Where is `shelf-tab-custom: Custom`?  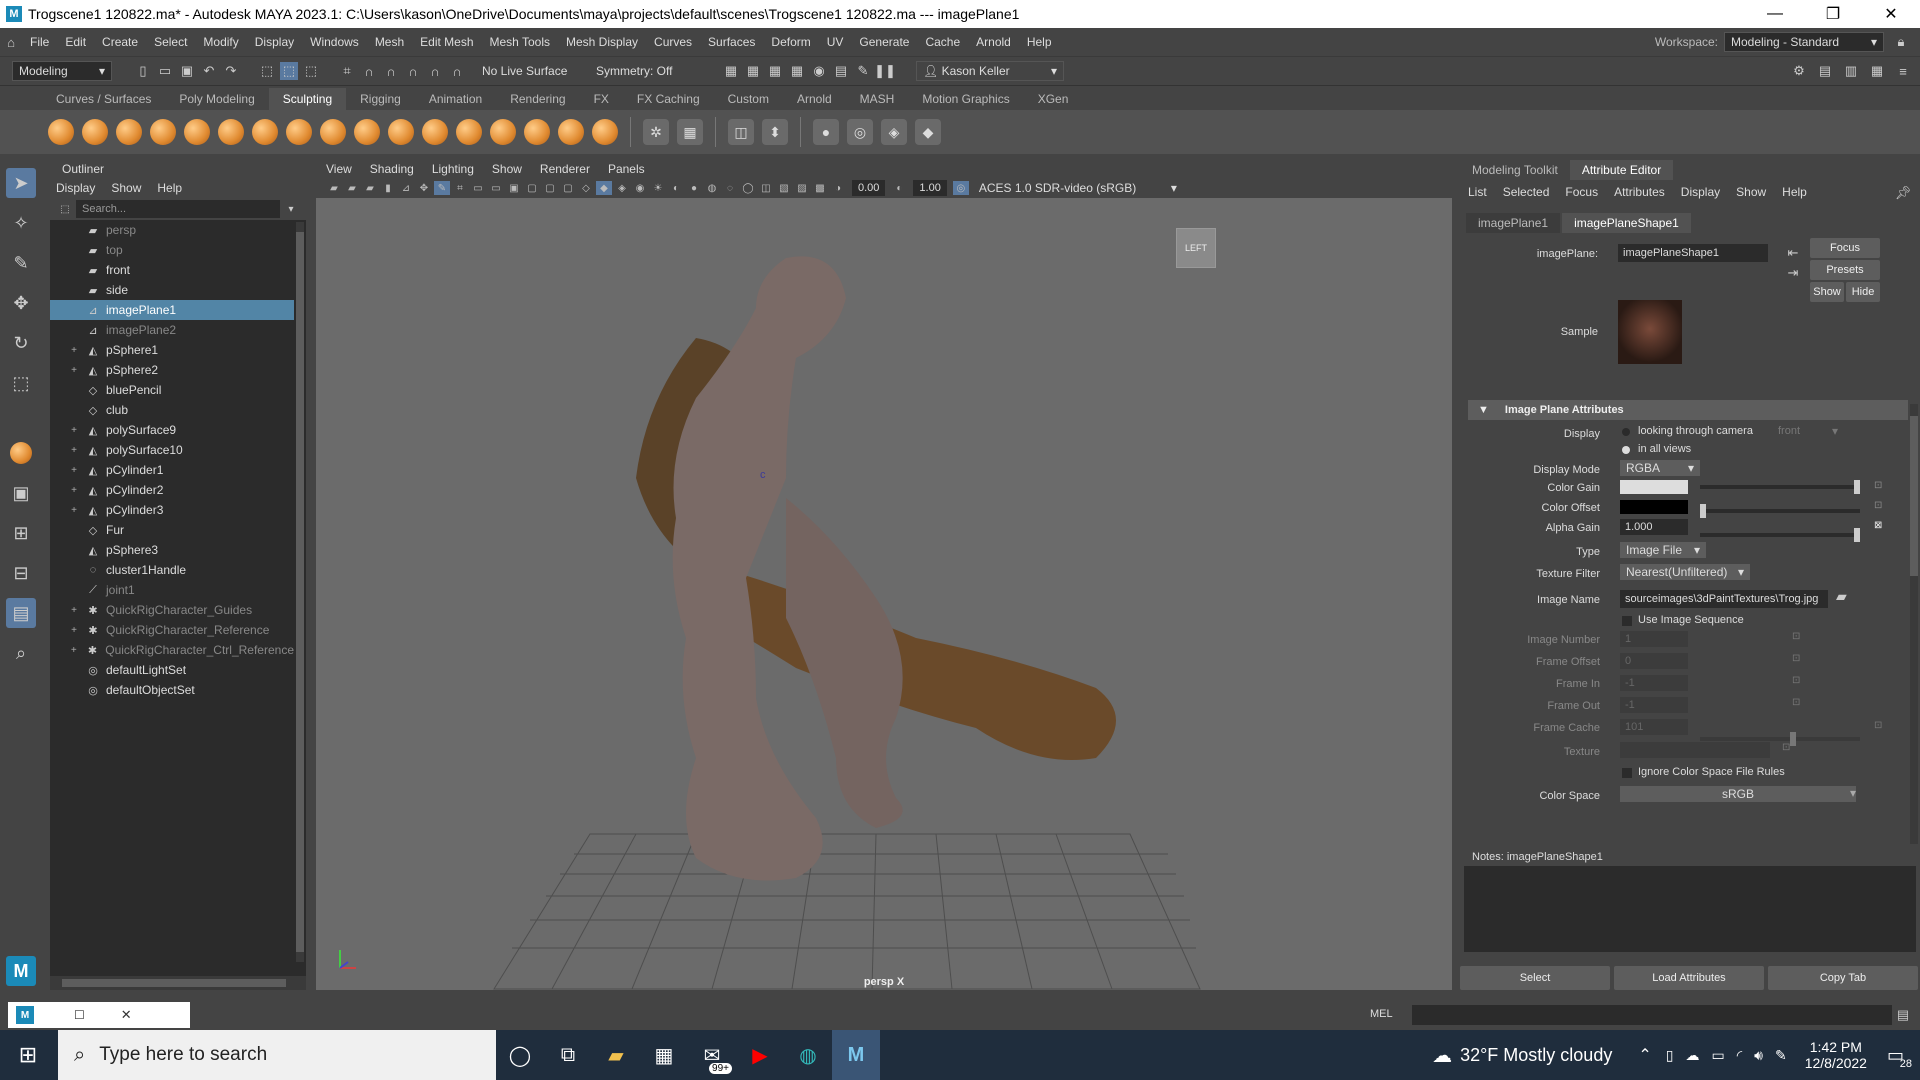 shelf-tab-custom: Custom is located at coordinates (748, 99).